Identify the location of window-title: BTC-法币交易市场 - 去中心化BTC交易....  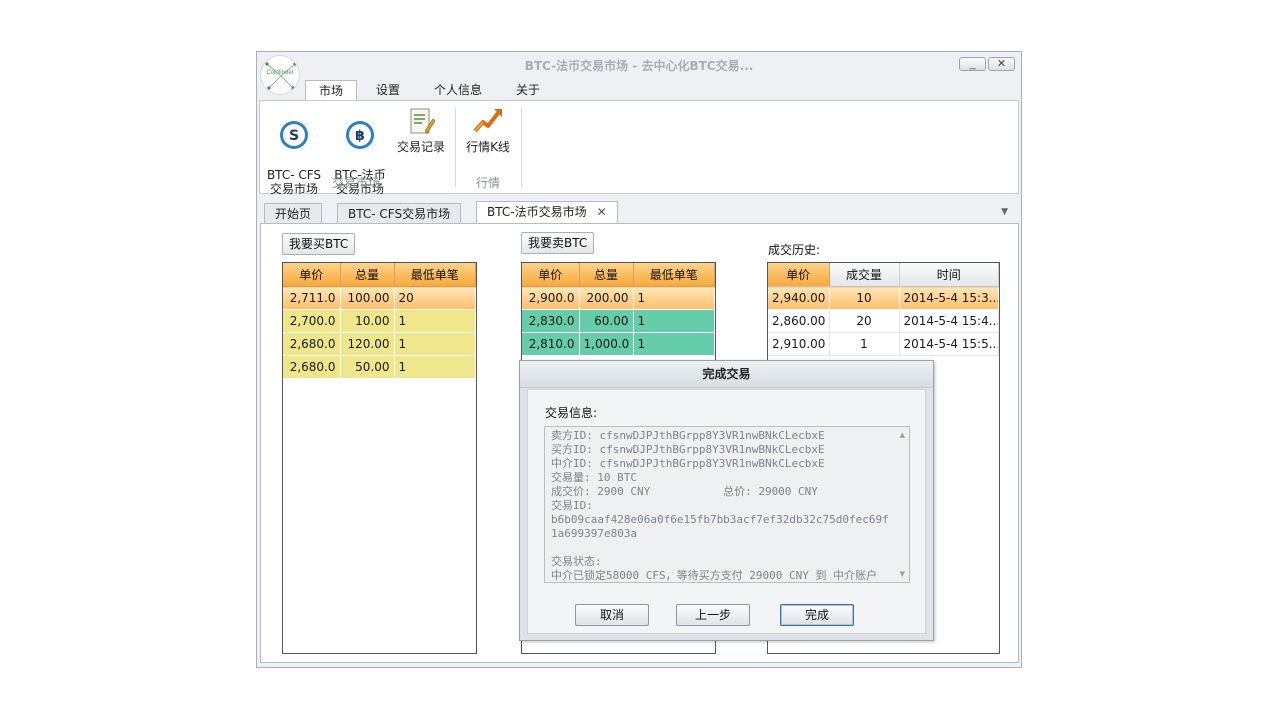
(639, 66).